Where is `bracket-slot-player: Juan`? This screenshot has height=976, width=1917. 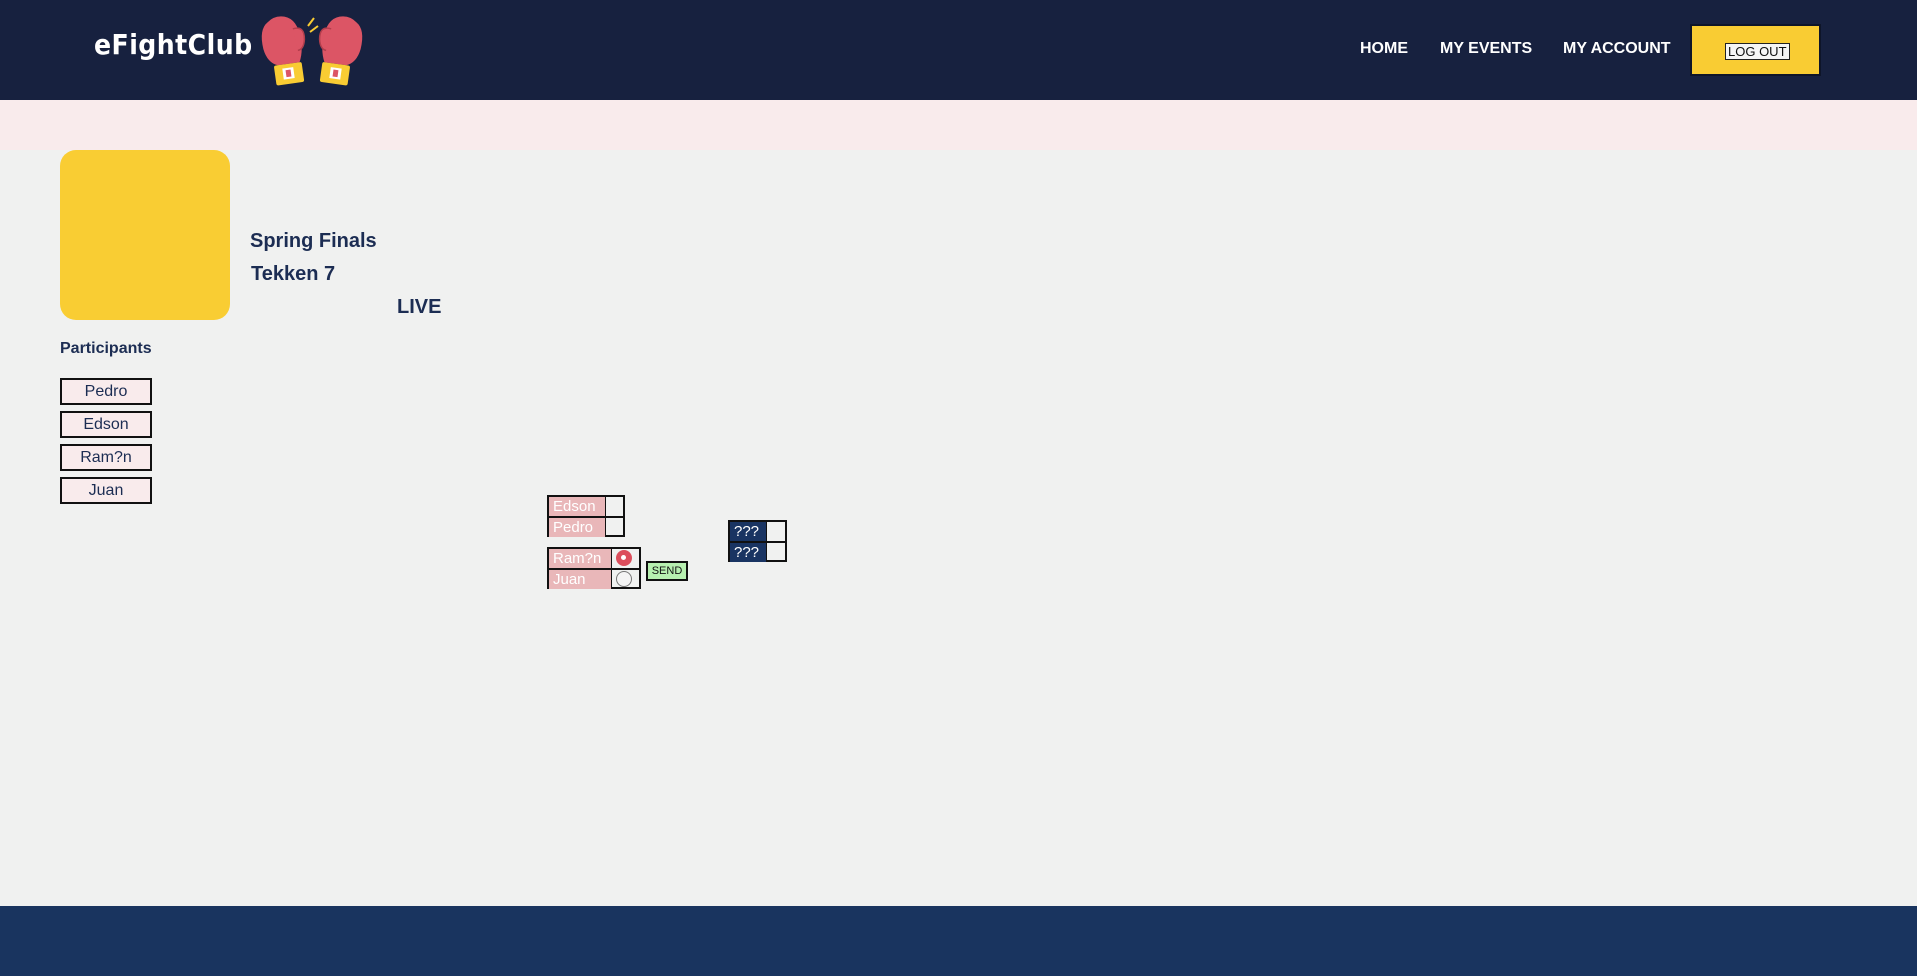
bracket-slot-player: Juan is located at coordinates (580, 579).